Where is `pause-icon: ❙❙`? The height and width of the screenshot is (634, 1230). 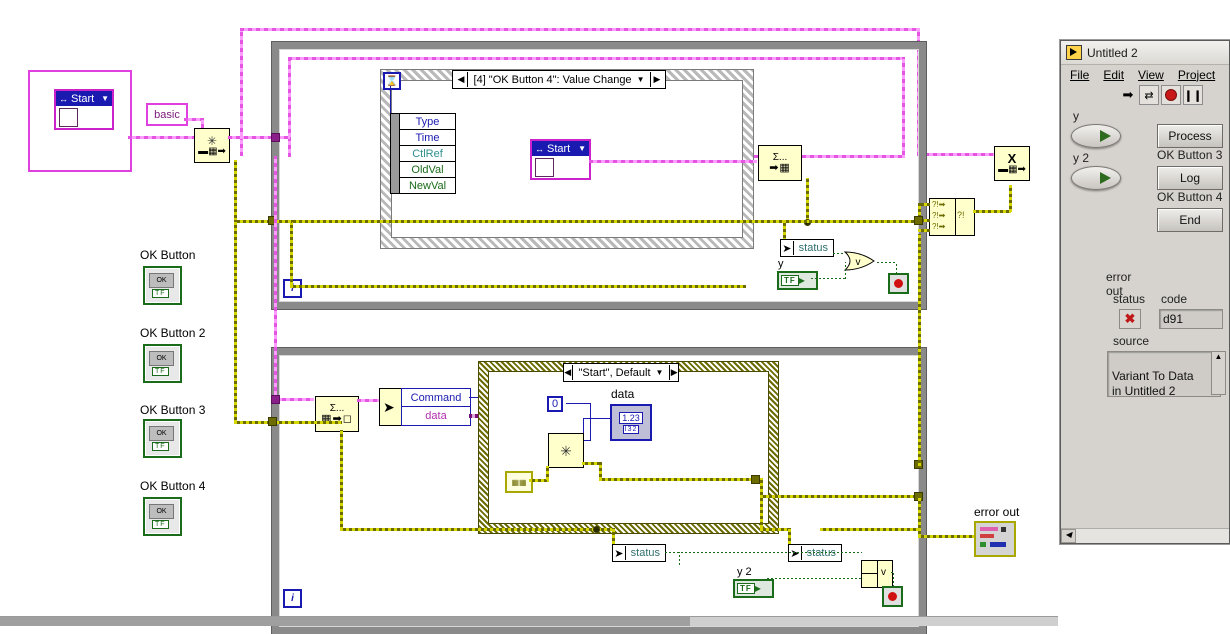
pause-icon: ❙❙ is located at coordinates (1193, 95).